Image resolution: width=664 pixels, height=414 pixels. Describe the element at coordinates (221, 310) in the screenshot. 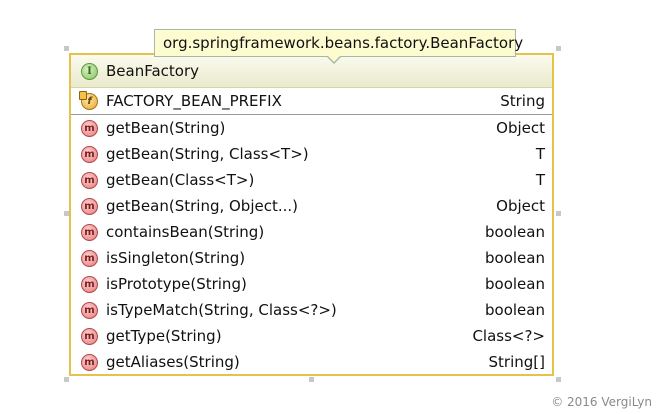

I see `method-signature: isTypeMatch(String, Class<?>)` at that location.